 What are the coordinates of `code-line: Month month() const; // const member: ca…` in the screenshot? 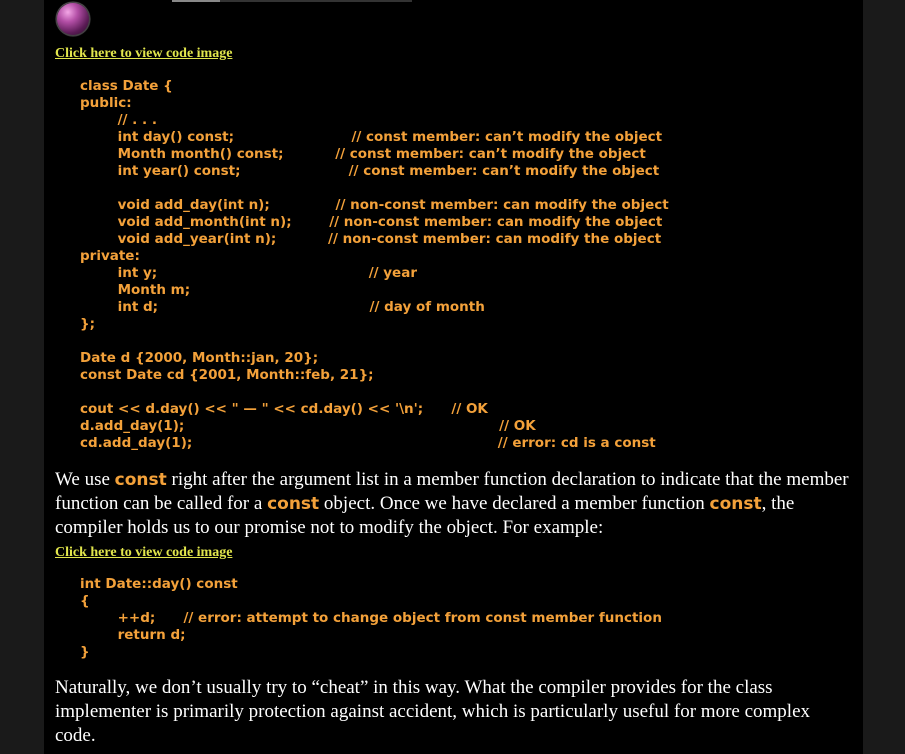 It's located at (363, 154).